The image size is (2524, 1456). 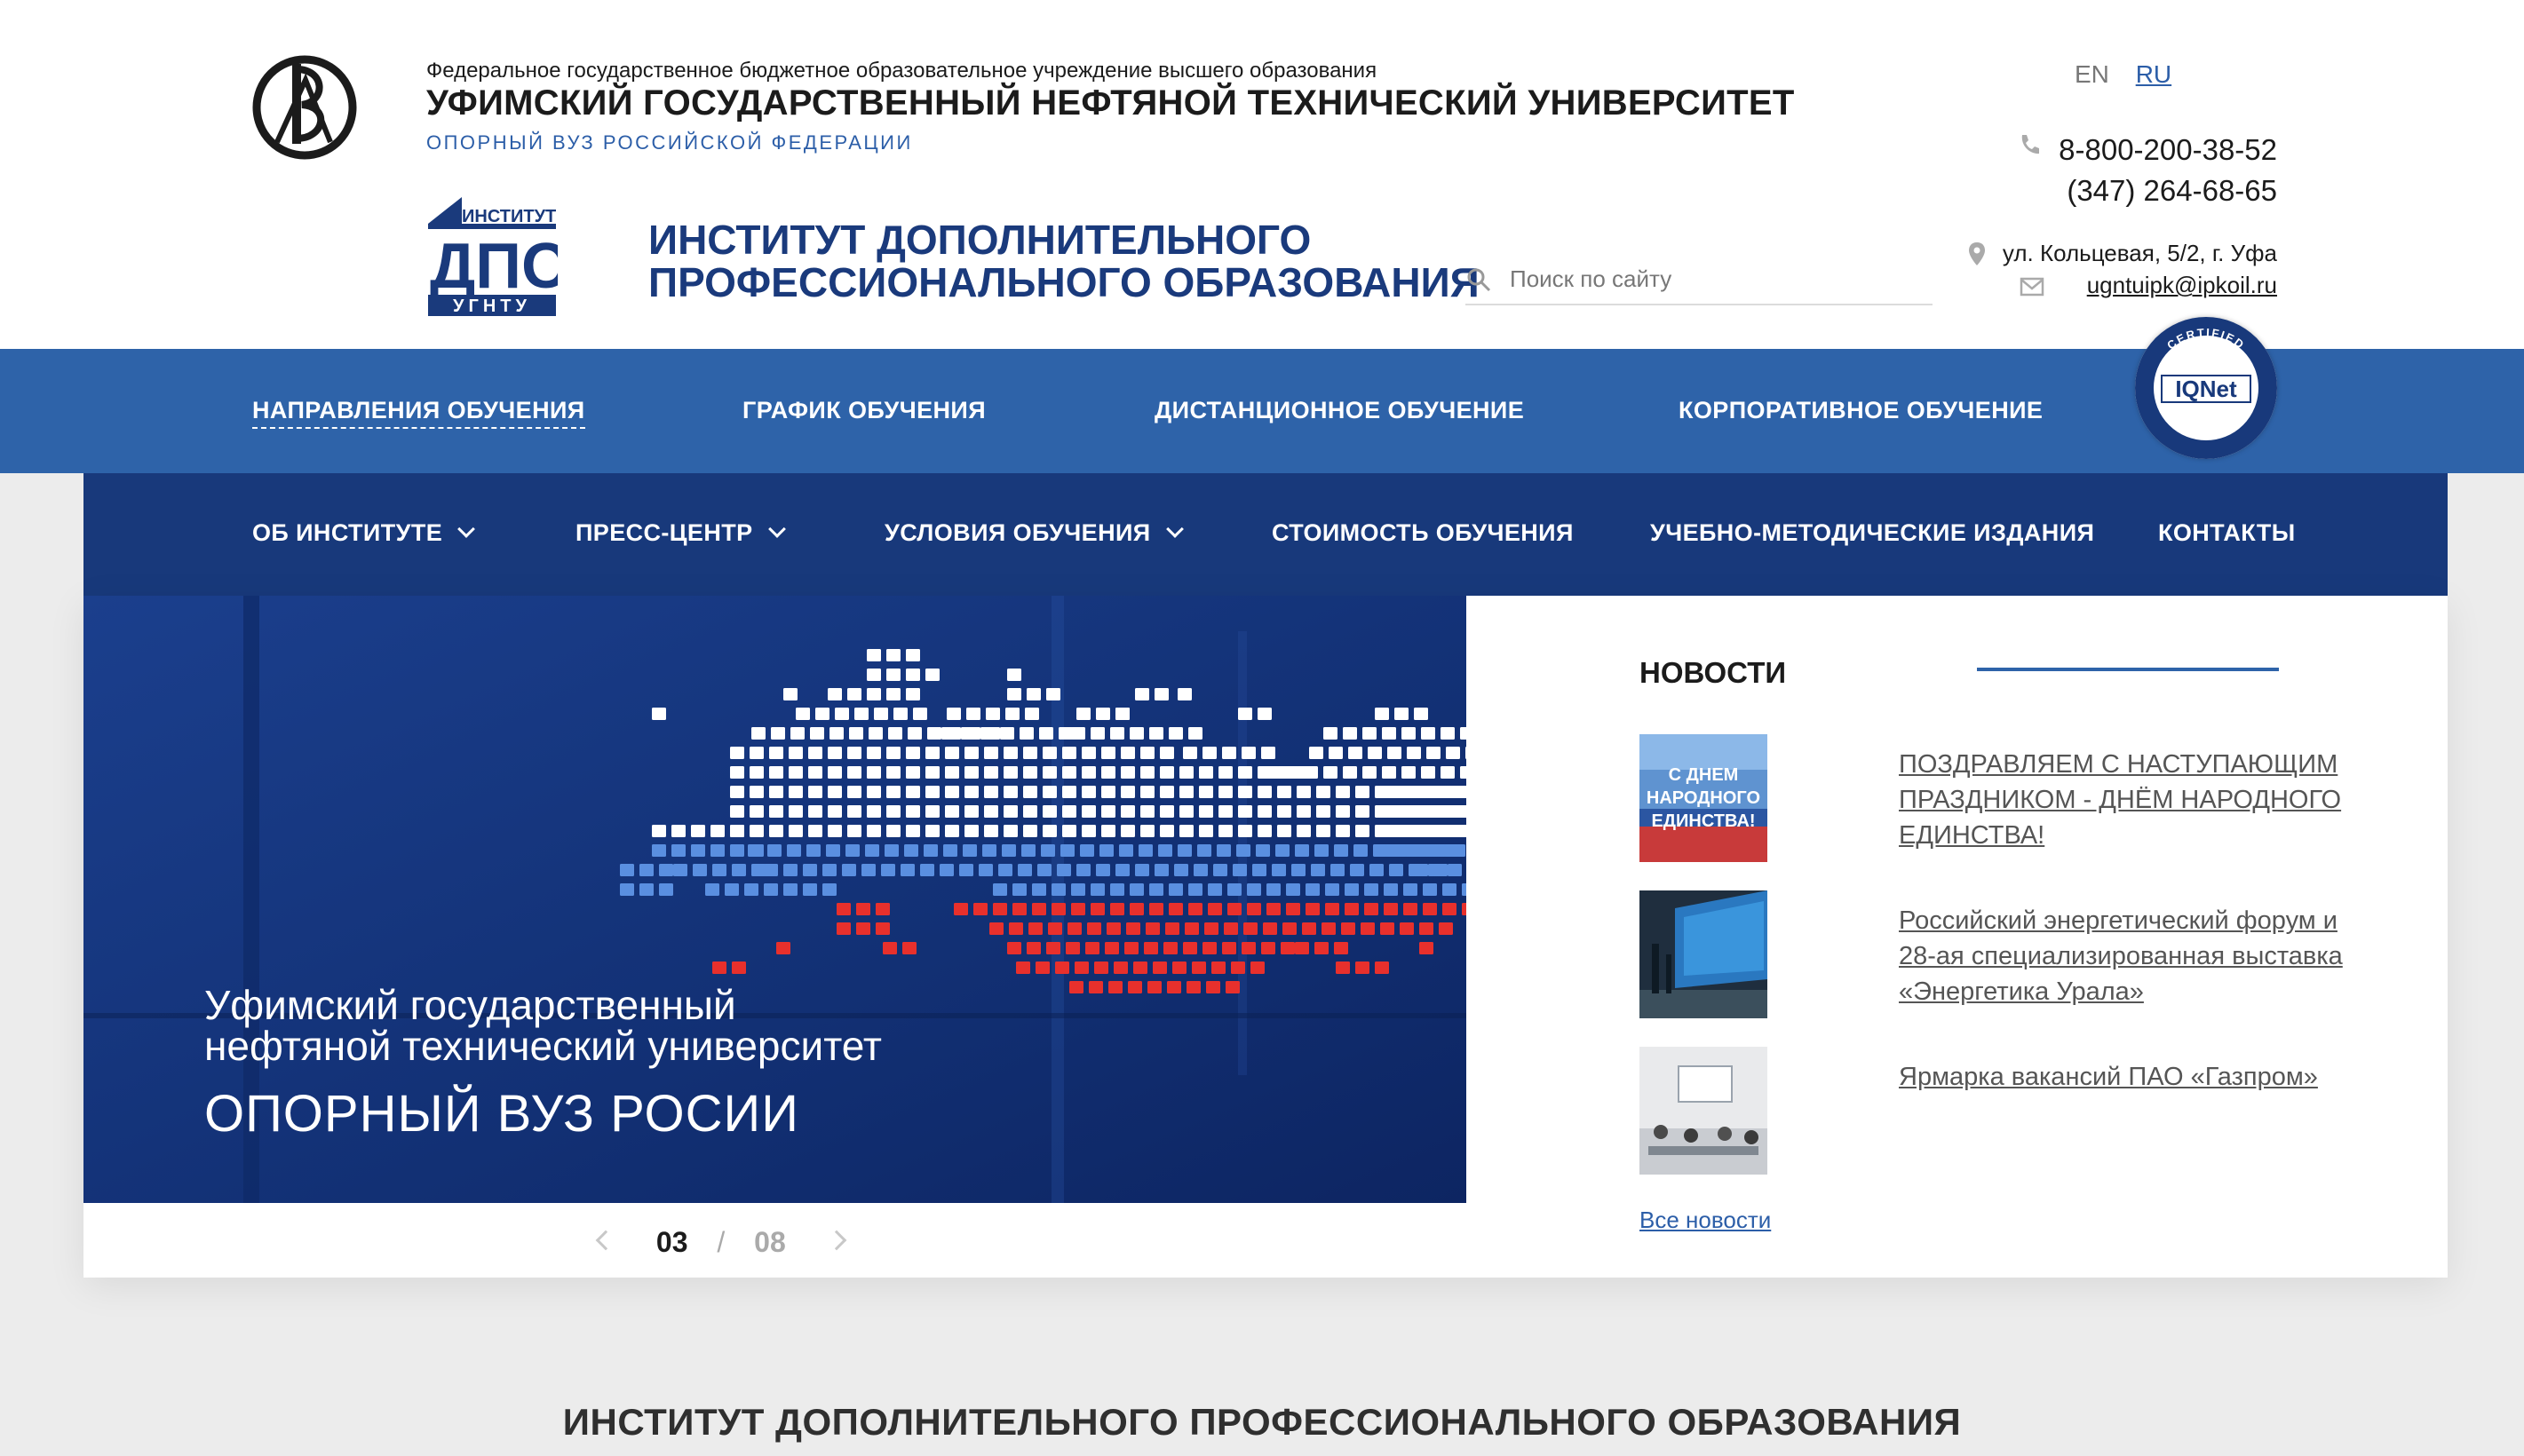 What do you see at coordinates (304, 107) in the screenshot?
I see `university-logo` at bounding box center [304, 107].